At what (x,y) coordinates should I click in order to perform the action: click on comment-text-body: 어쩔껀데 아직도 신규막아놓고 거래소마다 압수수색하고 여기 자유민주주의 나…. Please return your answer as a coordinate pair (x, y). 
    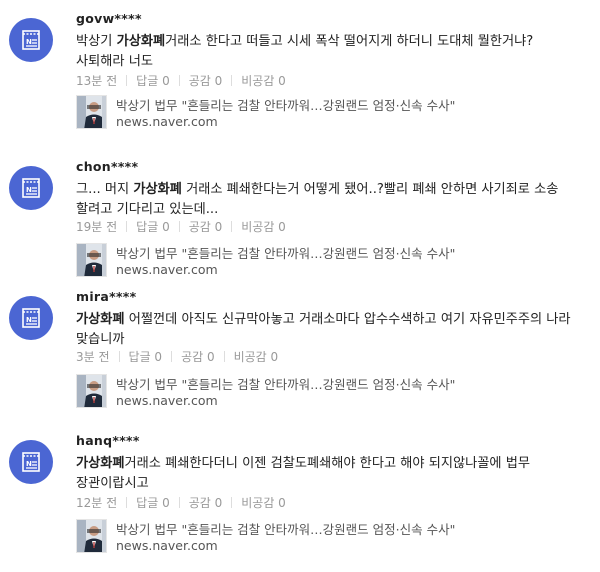
    Looking at the image, I should click on (323, 329).